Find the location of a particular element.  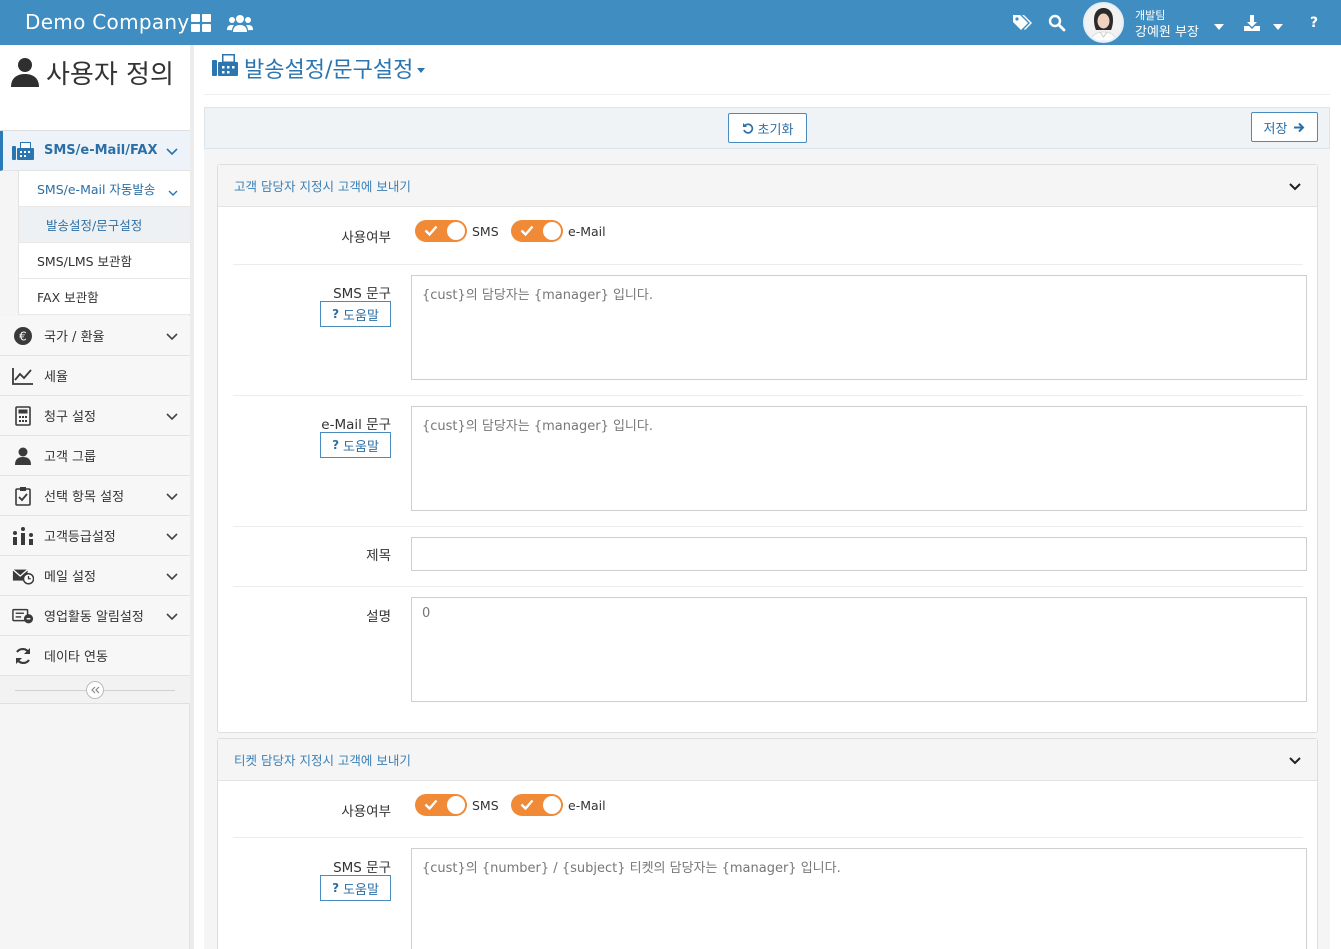

sidebar-subitem-label: SMS/e-Mail 자동발송 is located at coordinates (96, 189).